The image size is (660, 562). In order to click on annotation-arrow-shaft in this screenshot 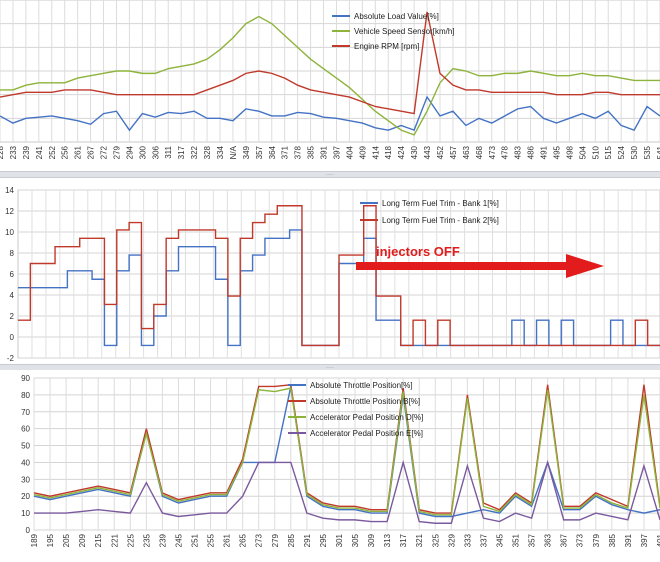, I will do `click(462, 266)`.